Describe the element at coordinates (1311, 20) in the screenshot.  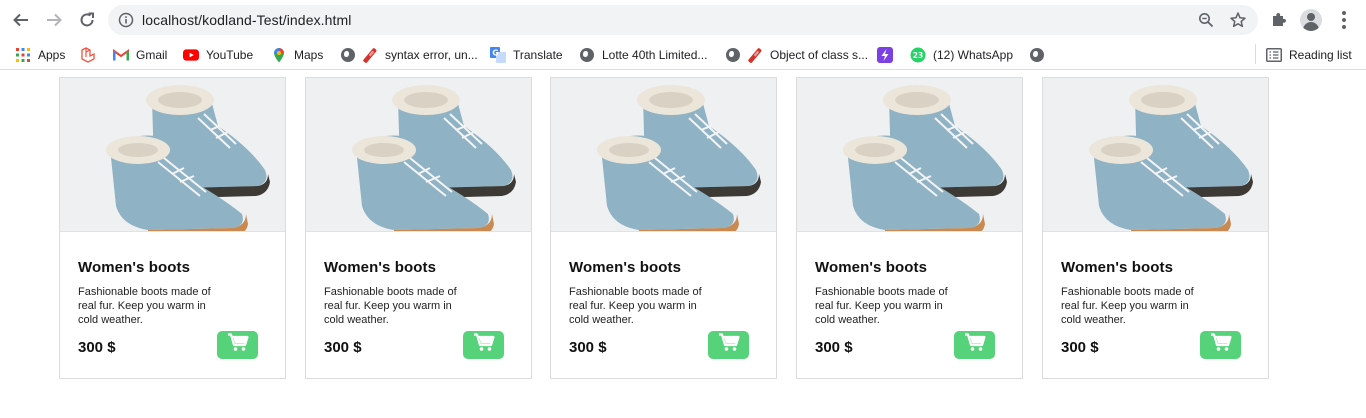
I see `profile-icon` at that location.